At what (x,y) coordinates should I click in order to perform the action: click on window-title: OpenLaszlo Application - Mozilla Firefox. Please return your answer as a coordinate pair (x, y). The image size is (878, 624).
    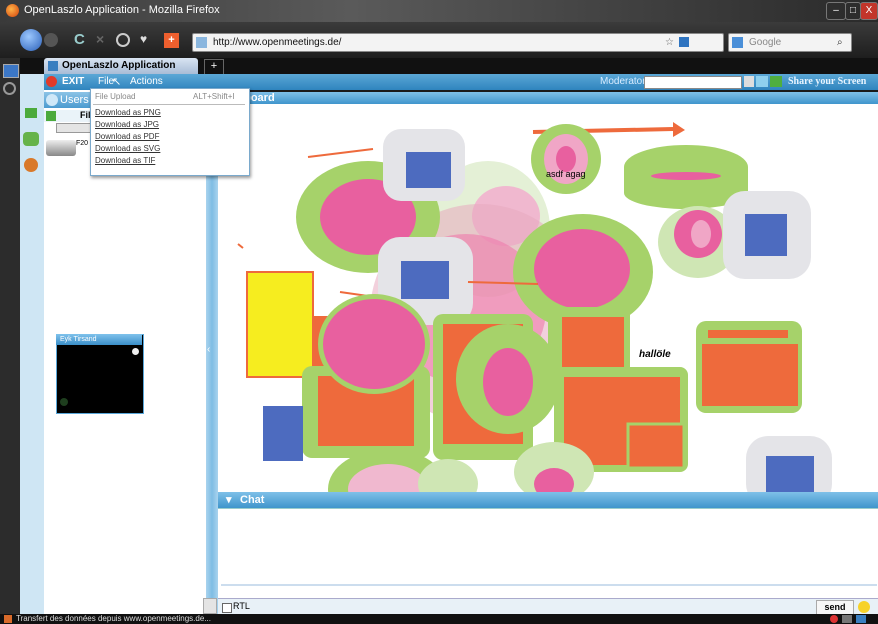
    Looking at the image, I should click on (122, 10).